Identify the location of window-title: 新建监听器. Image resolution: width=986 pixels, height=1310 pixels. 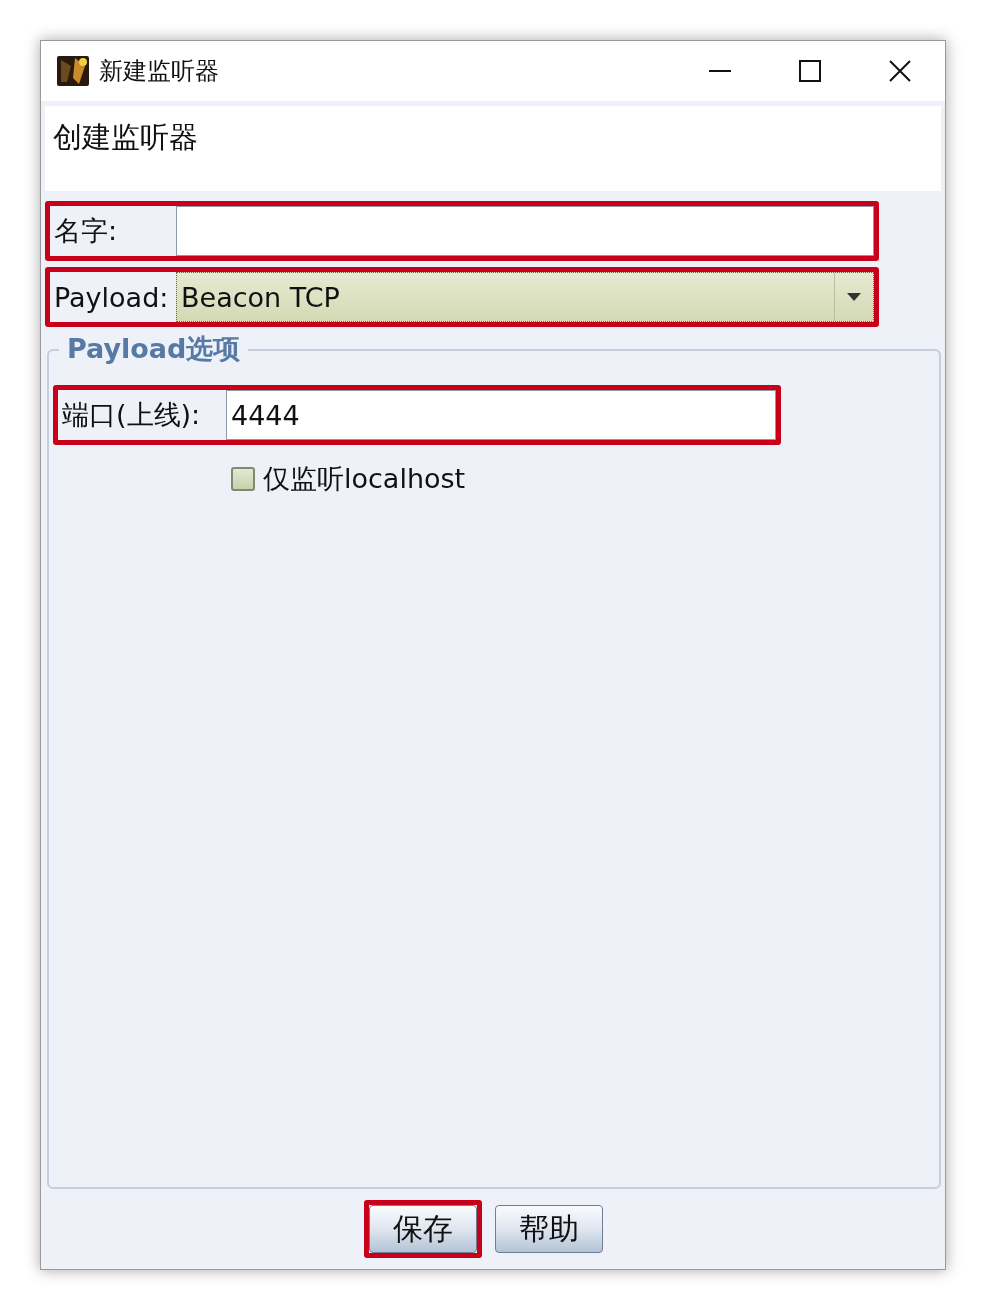
(159, 71).